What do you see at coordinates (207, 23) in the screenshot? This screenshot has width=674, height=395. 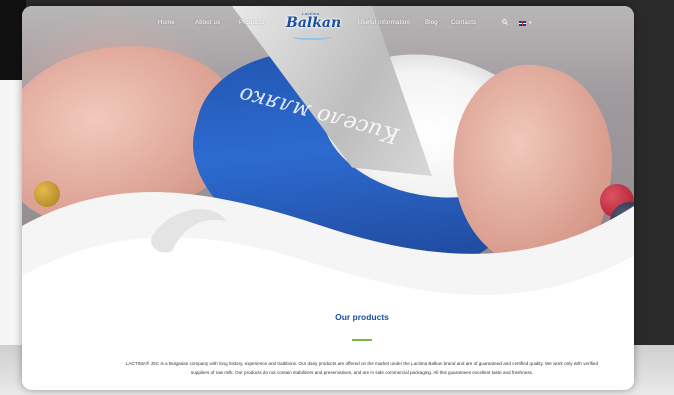 I see `nav-item-about-us: About us` at bounding box center [207, 23].